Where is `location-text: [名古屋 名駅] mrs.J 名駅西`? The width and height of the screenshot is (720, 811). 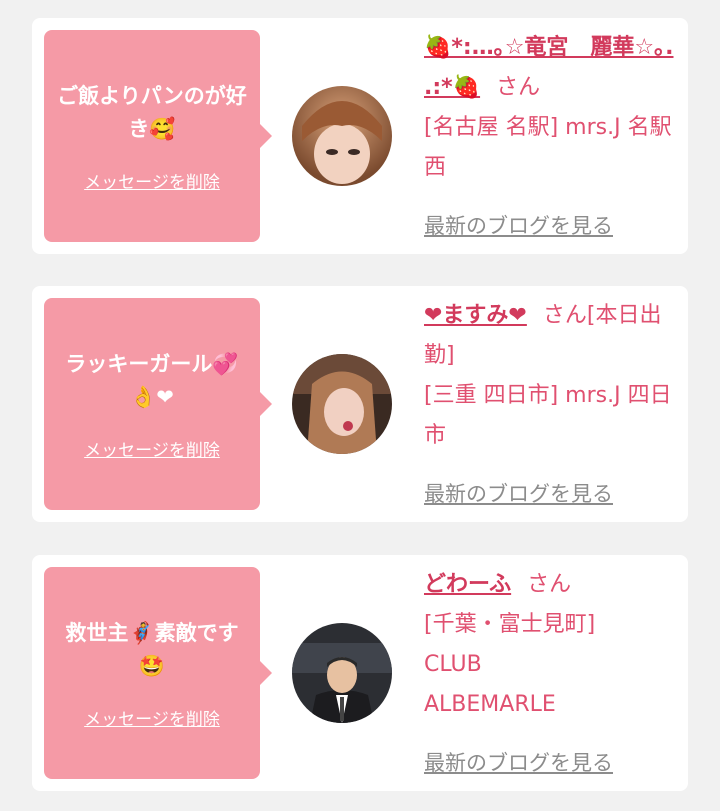 location-text: [名古屋 名駅] mrs.J 名駅西 is located at coordinates (548, 147).